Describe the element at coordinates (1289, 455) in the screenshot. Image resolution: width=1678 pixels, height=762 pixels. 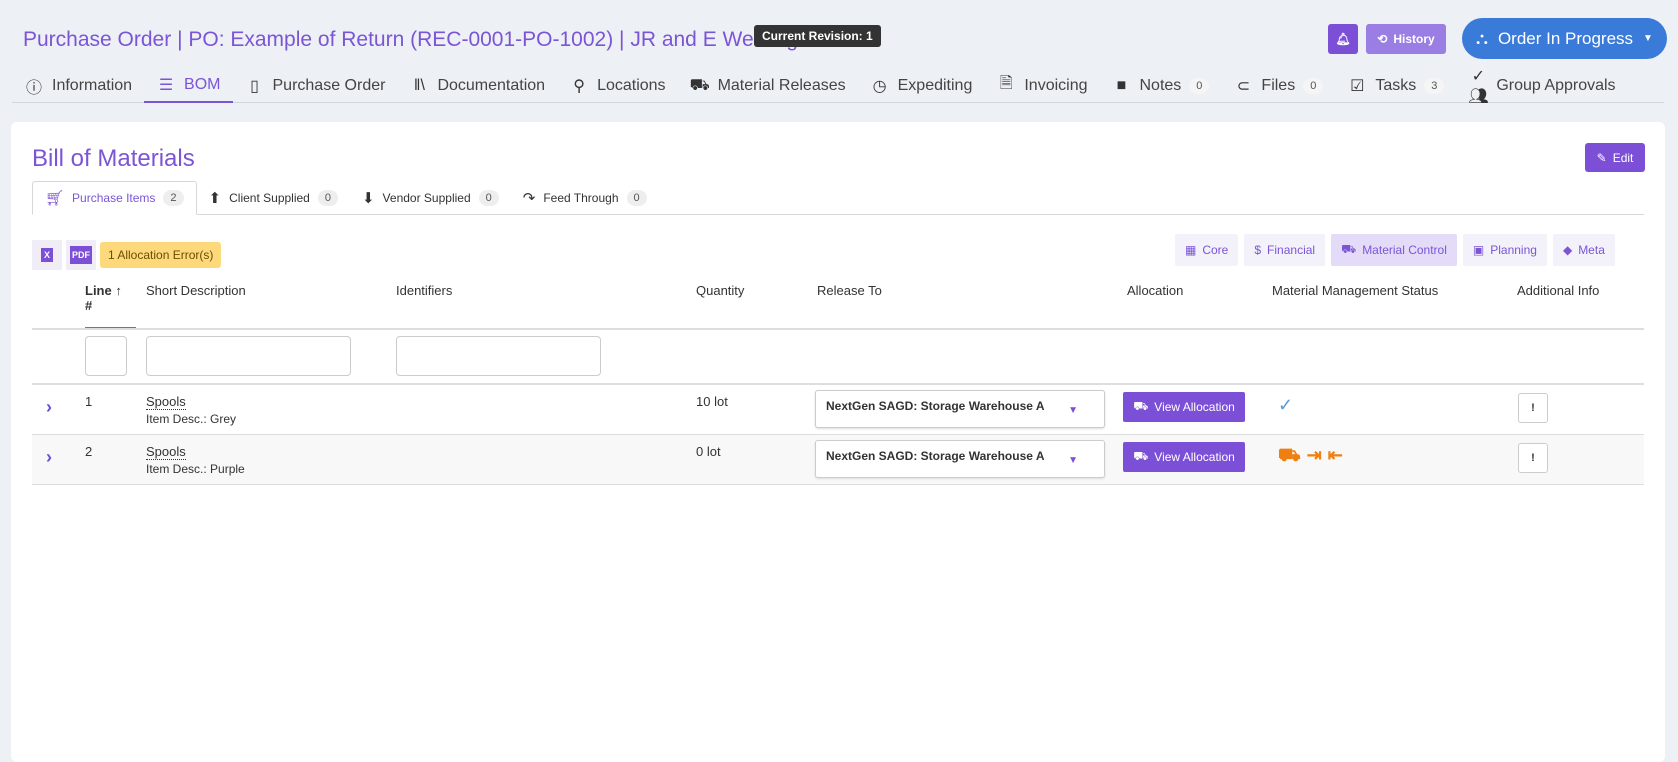
I see `truck-x-icon: ⛟` at that location.